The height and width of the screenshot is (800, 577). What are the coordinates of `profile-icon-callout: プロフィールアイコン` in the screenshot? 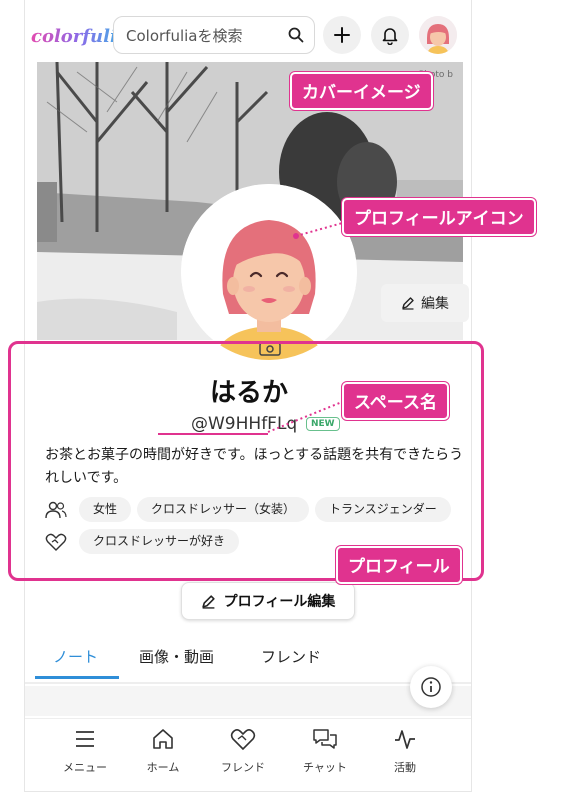 It's located at (439, 217).